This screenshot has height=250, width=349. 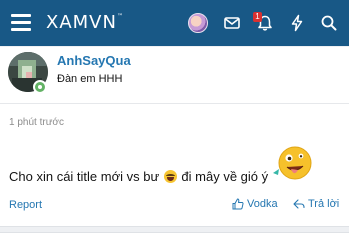 What do you see at coordinates (174, 241) in the screenshot?
I see `next-post-card` at bounding box center [174, 241].